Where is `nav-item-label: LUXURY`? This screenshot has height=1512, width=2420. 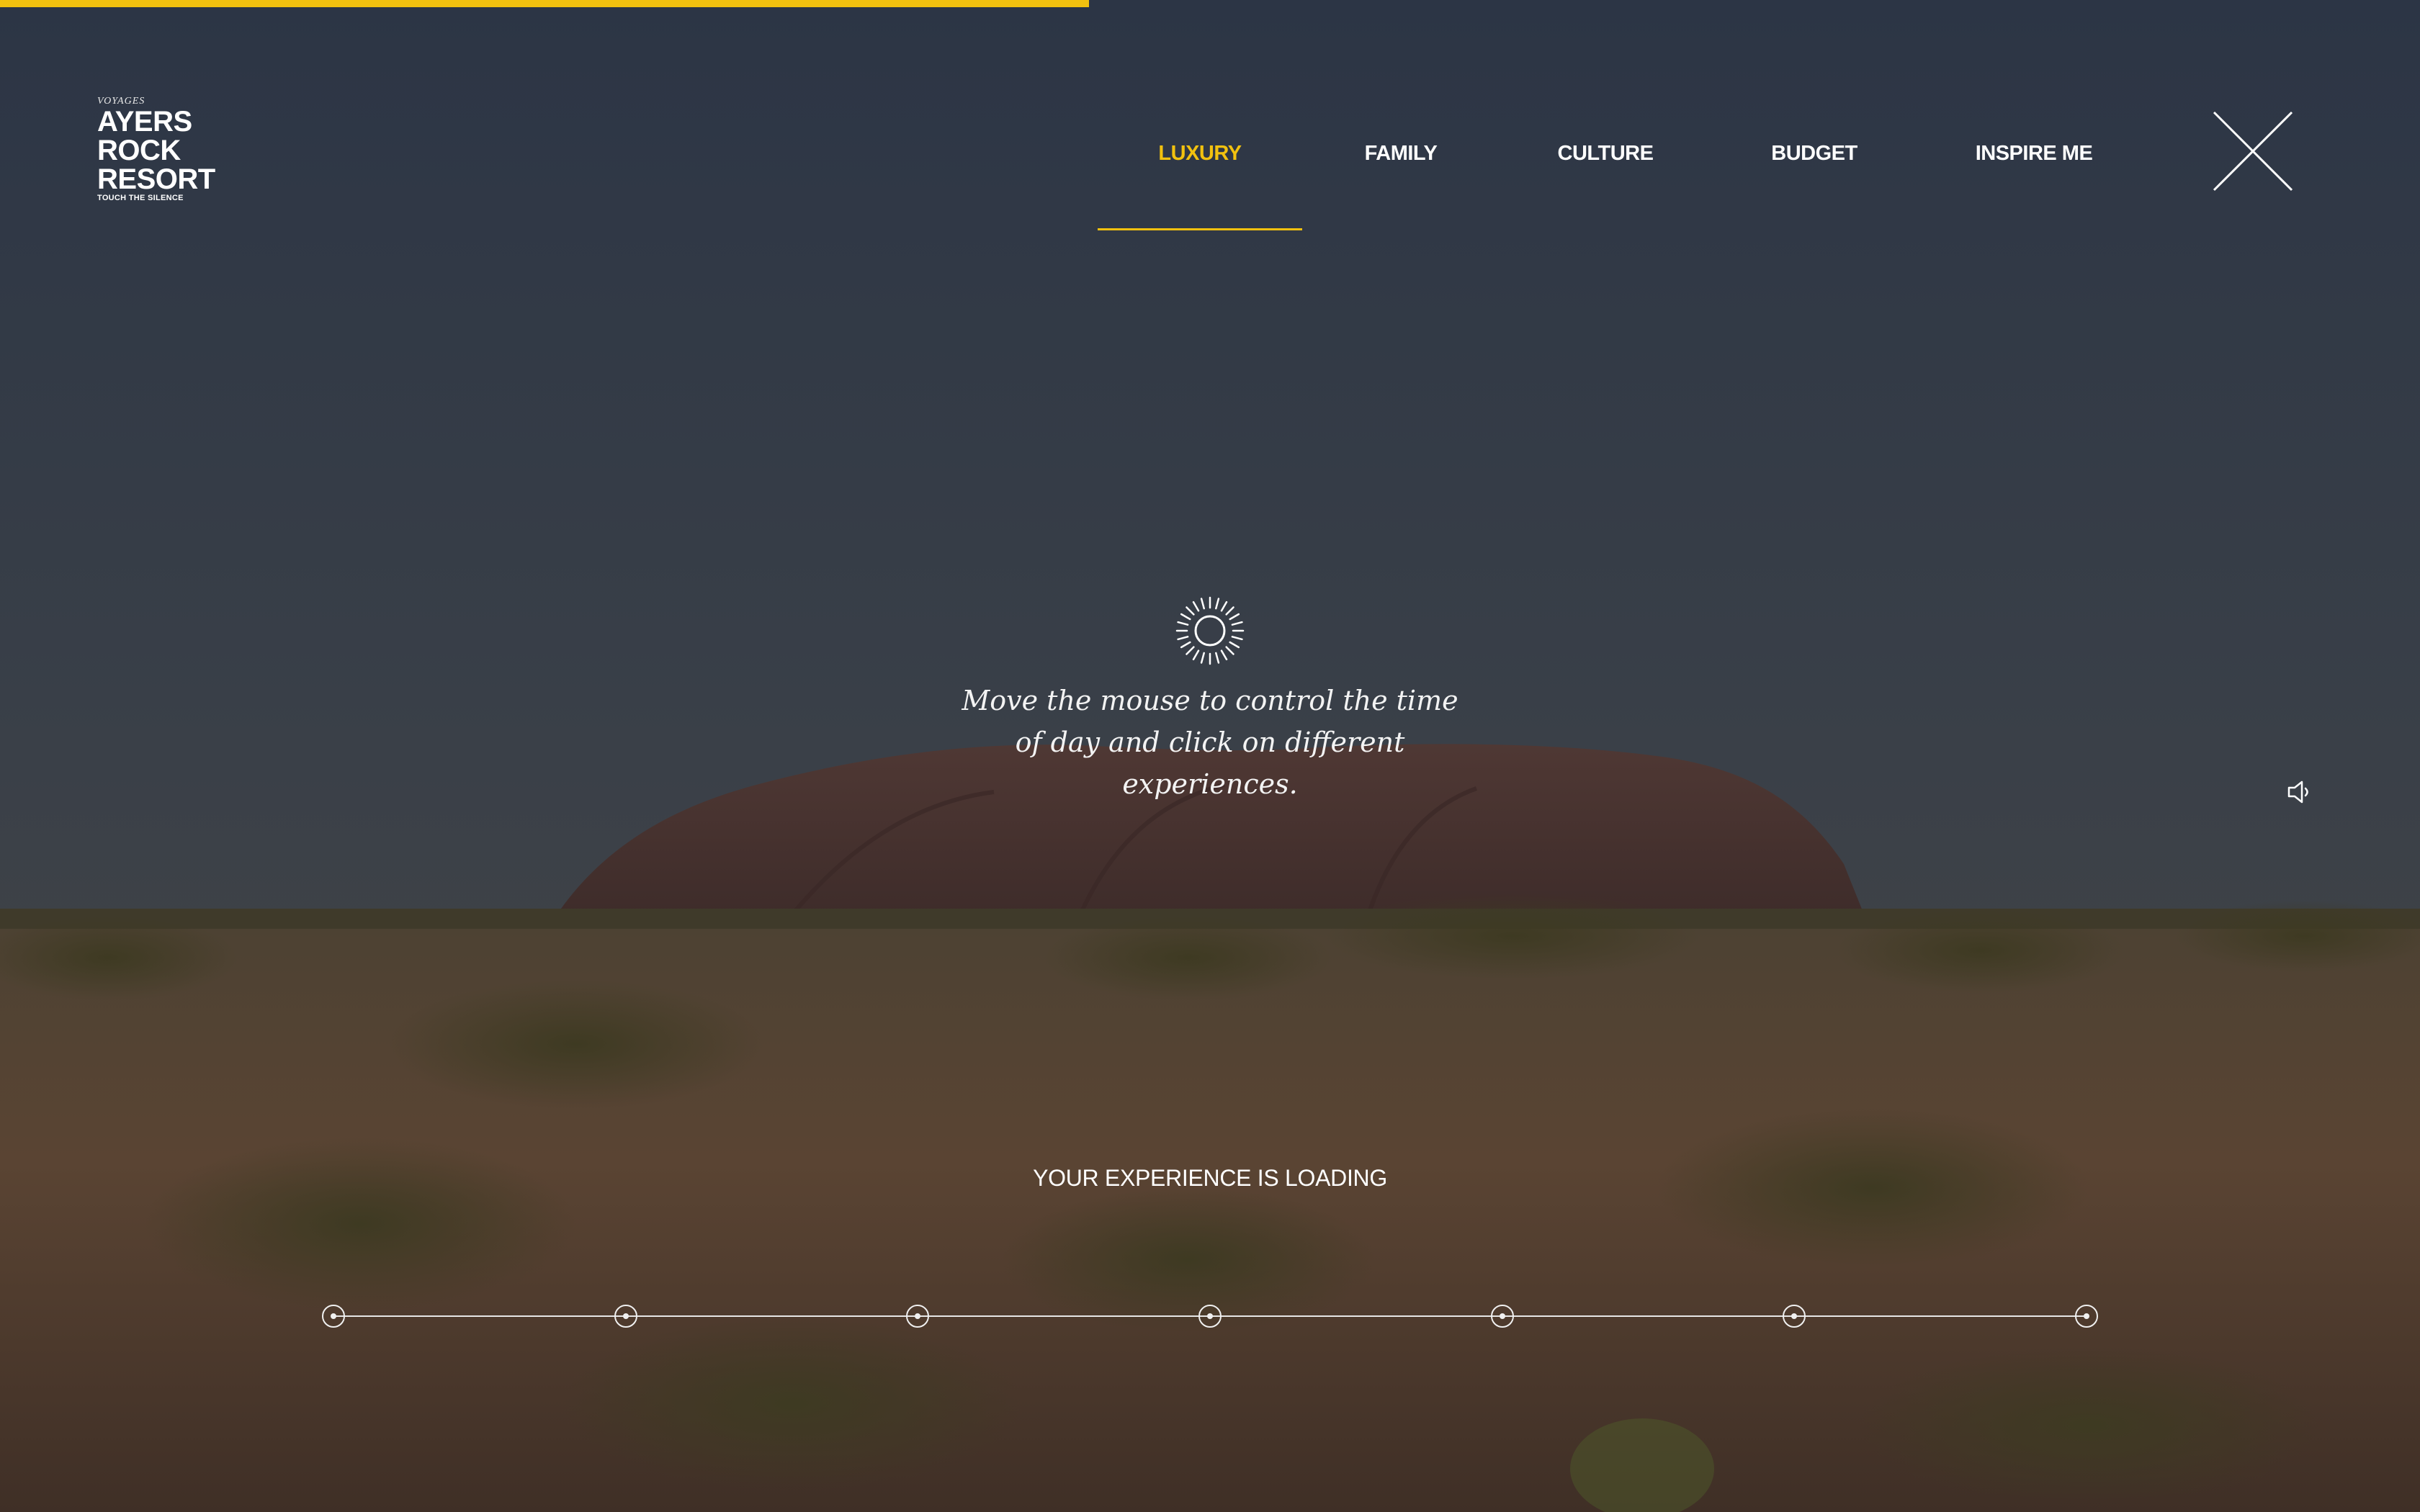
nav-item-label: LUXURY is located at coordinates (1200, 153).